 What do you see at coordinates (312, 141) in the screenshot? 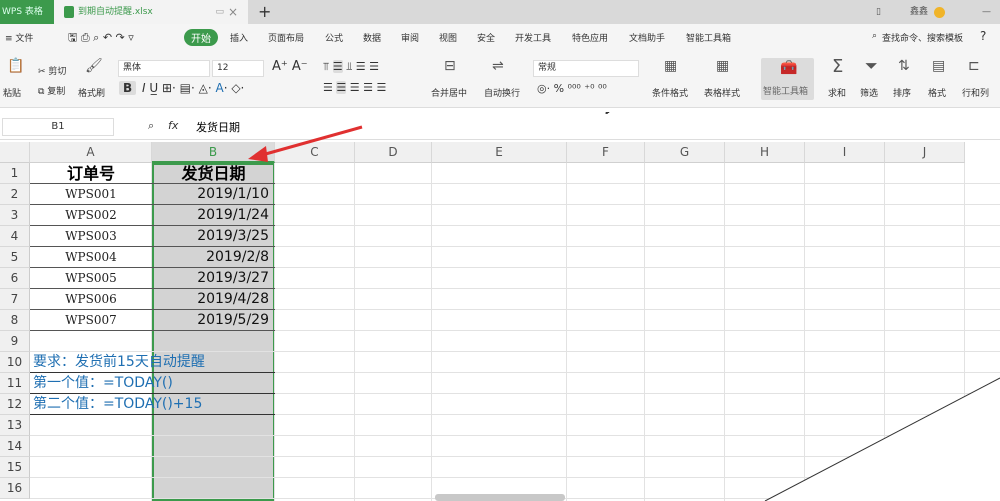
I see `red-arrow-shaft` at bounding box center [312, 141].